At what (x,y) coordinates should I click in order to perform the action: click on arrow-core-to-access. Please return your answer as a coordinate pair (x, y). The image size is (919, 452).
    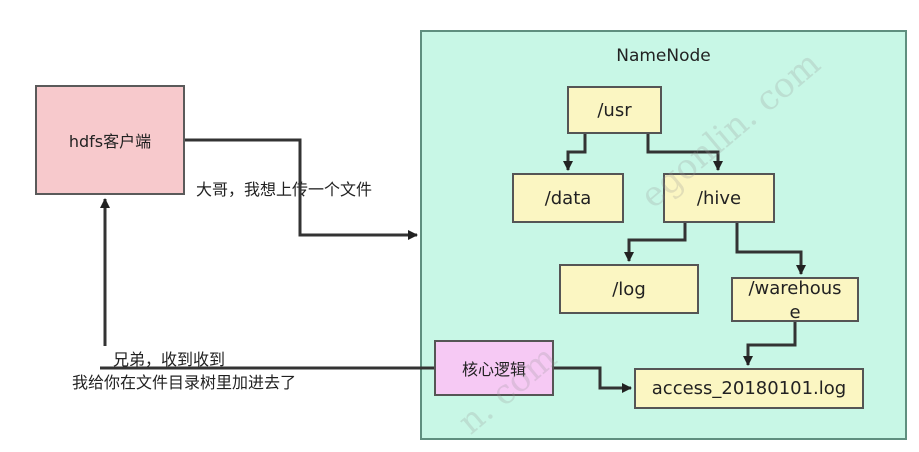
    Looking at the image, I should click on (593, 379).